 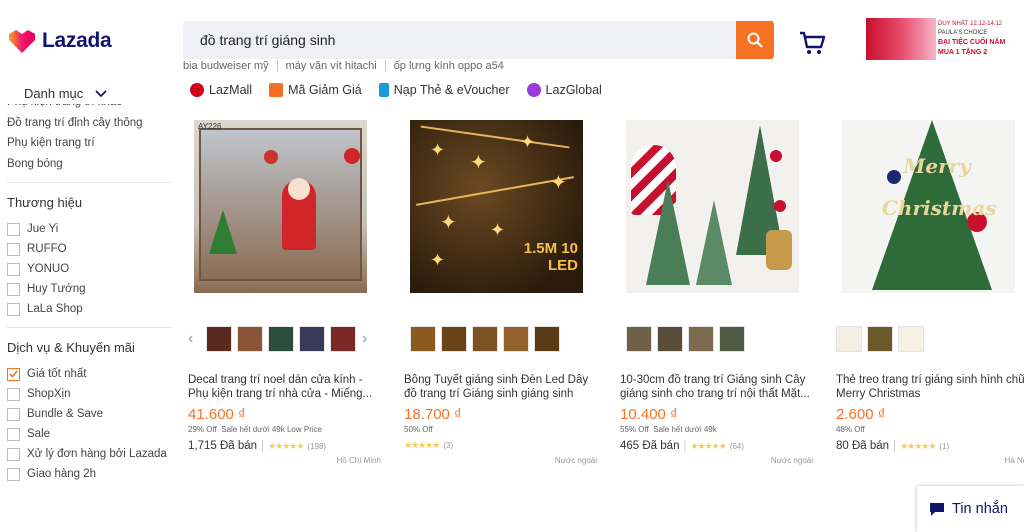 What do you see at coordinates (190, 339) in the screenshot?
I see `chevron-left-icon: ‹` at bounding box center [190, 339].